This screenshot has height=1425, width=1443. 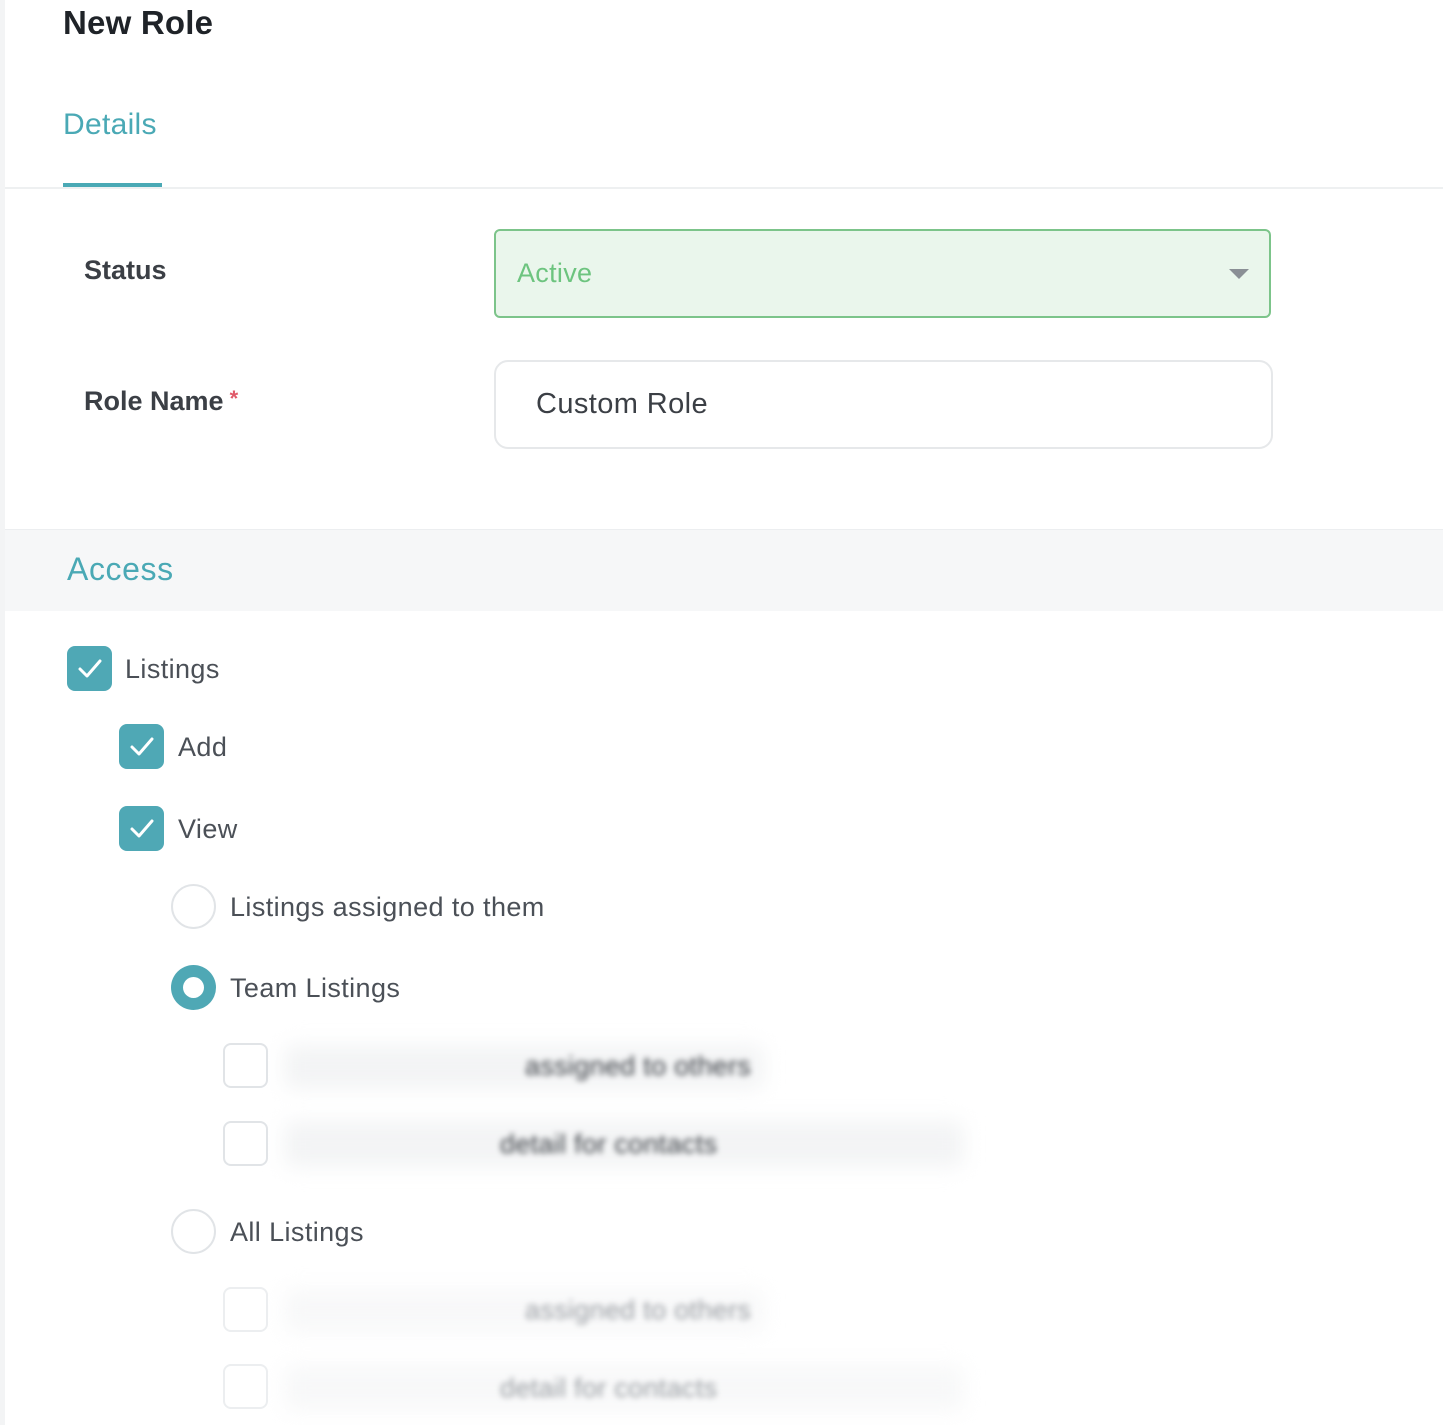 I want to click on access-title: Access, so click(x=120, y=569).